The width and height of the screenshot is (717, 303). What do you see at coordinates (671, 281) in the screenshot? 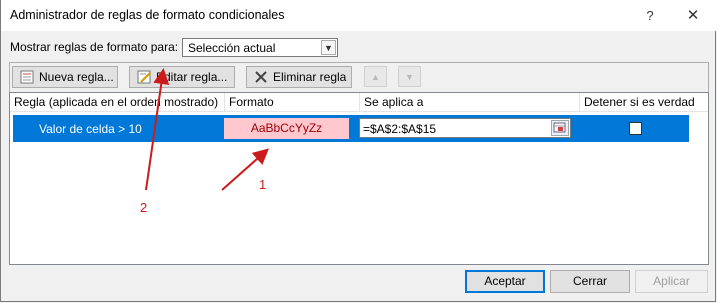
I see `apply-button: Aplicar` at bounding box center [671, 281].